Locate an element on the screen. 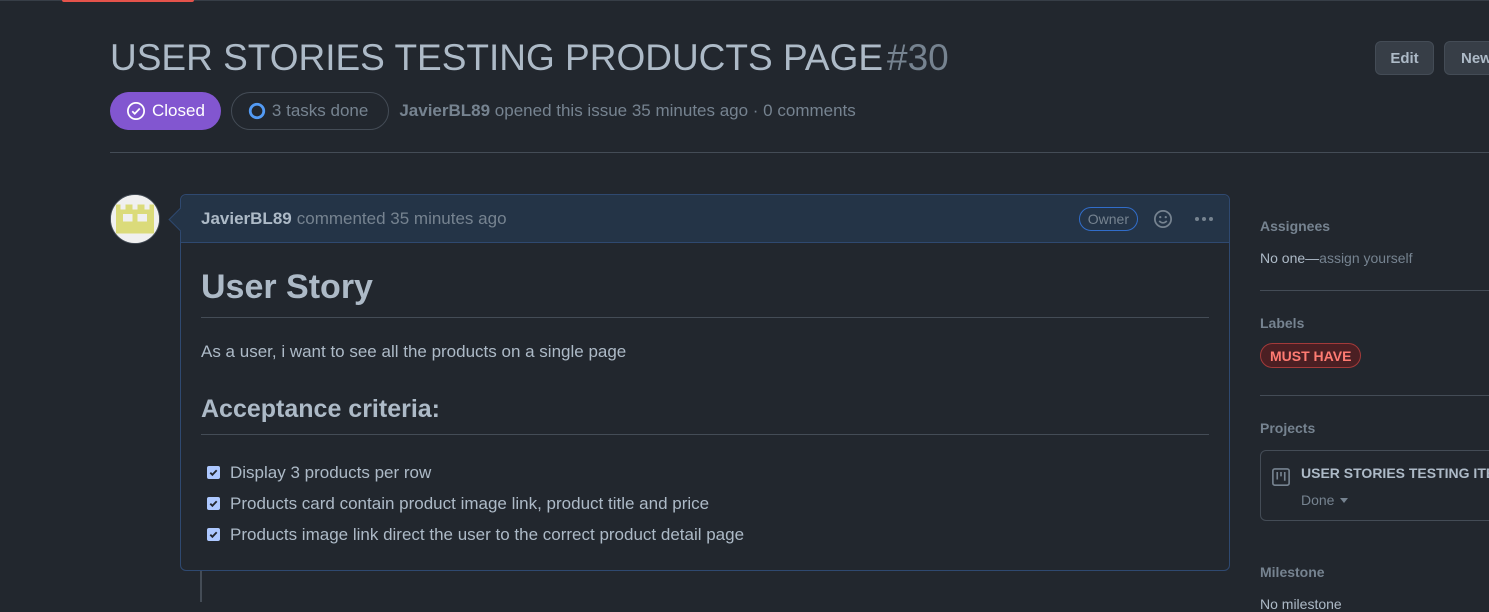  labels-section: Labels MUST HAVE is located at coordinates (1374, 343).